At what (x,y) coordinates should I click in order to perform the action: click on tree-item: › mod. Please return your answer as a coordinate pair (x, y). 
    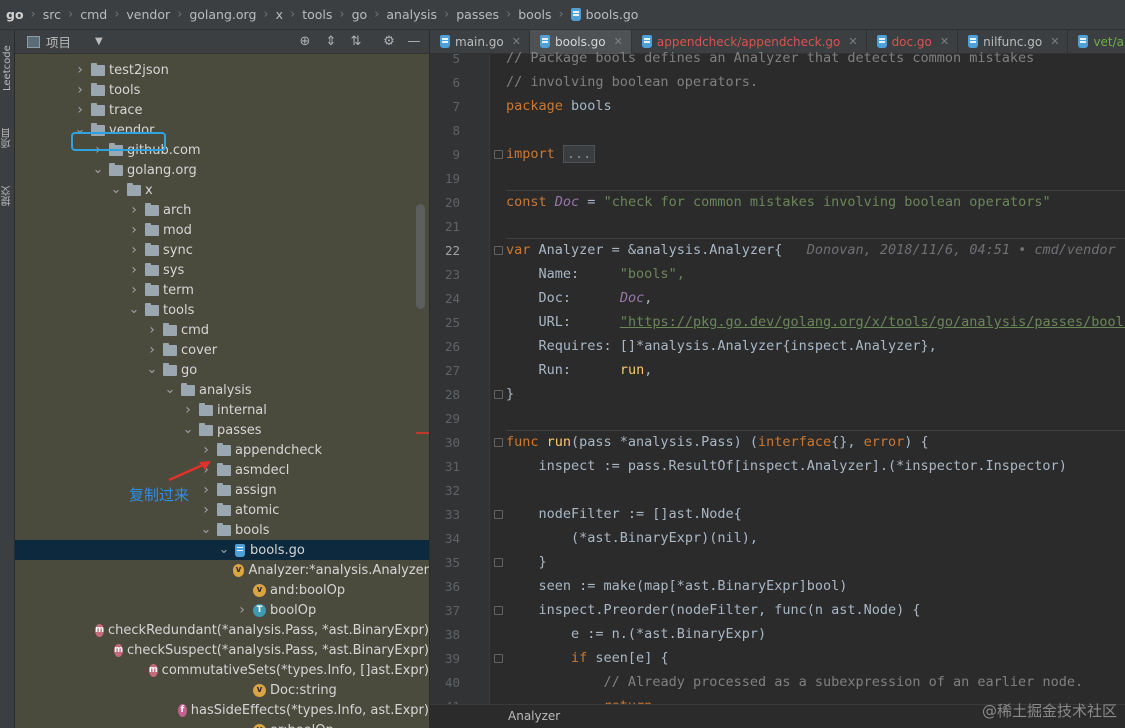
    Looking at the image, I should click on (222, 230).